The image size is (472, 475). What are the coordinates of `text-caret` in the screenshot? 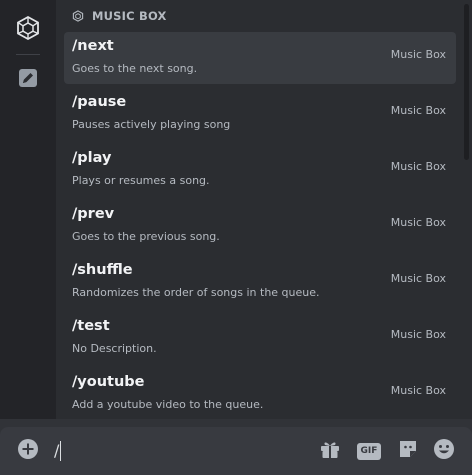 It's located at (61, 451).